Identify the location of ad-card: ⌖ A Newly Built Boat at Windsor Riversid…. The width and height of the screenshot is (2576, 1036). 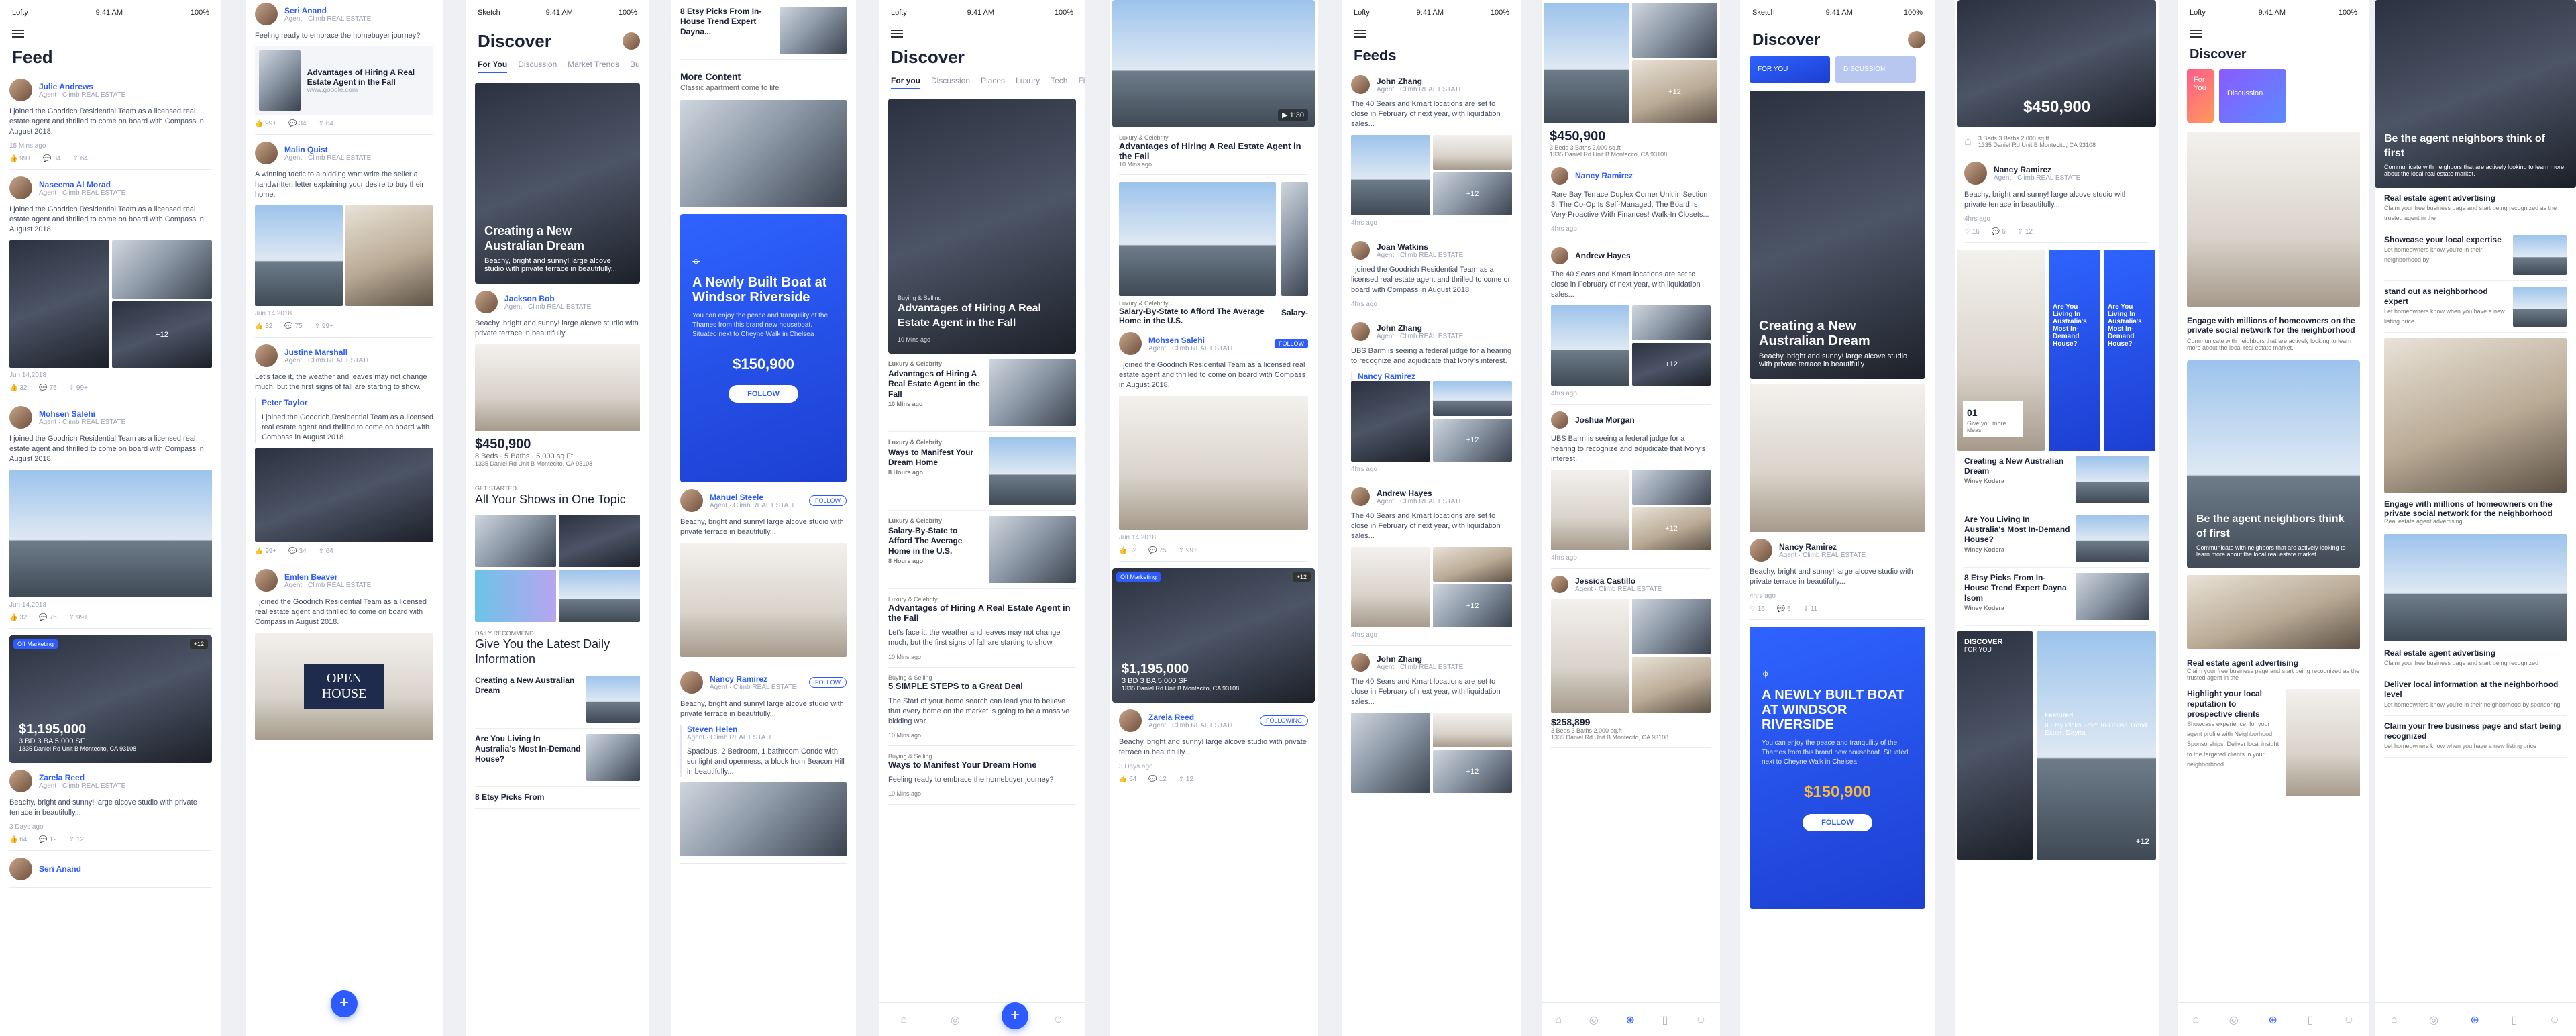
(763, 348).